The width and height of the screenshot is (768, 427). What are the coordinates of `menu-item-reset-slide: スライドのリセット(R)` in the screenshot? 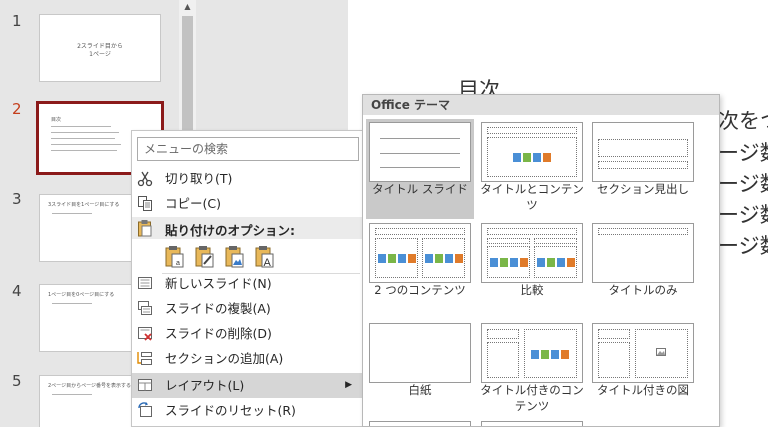 It's located at (247, 410).